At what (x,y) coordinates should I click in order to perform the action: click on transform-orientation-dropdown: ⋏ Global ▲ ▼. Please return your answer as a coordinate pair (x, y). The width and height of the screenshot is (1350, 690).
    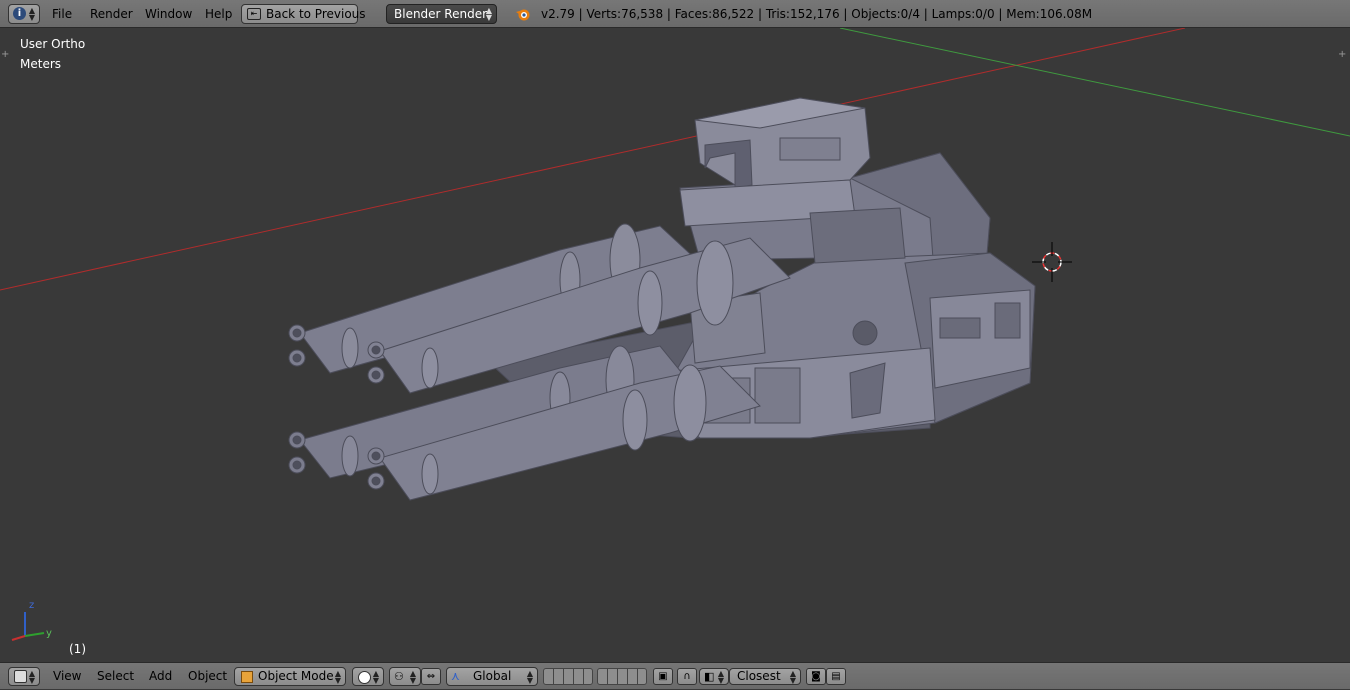
    Looking at the image, I should click on (492, 676).